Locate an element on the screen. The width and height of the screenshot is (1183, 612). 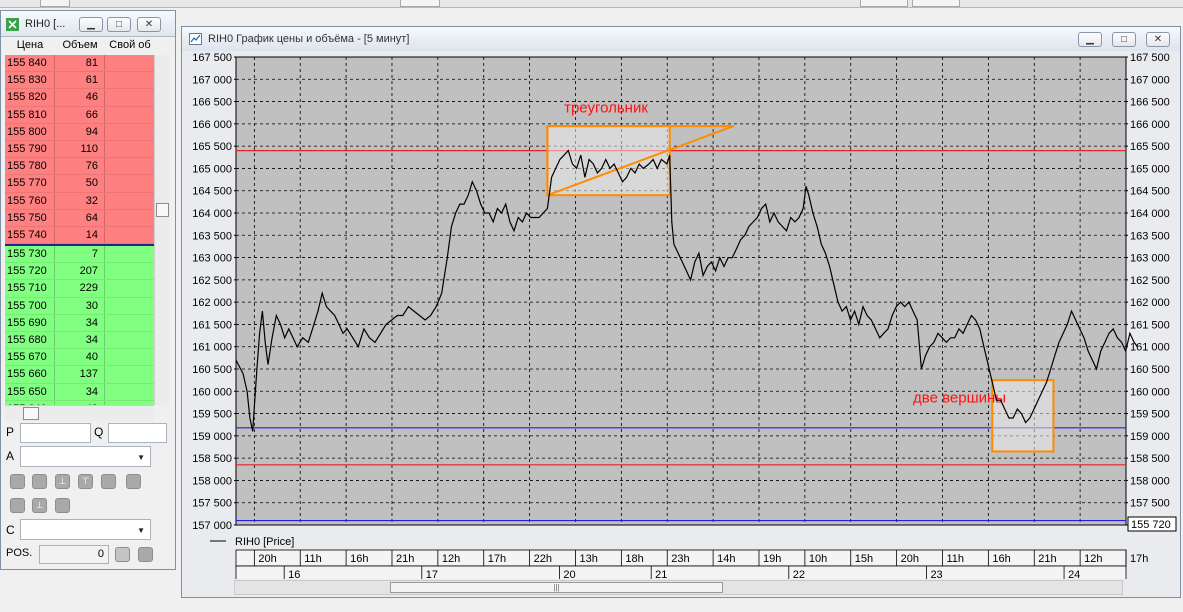
bid-row: 155 720 207 is located at coordinates (79, 272).